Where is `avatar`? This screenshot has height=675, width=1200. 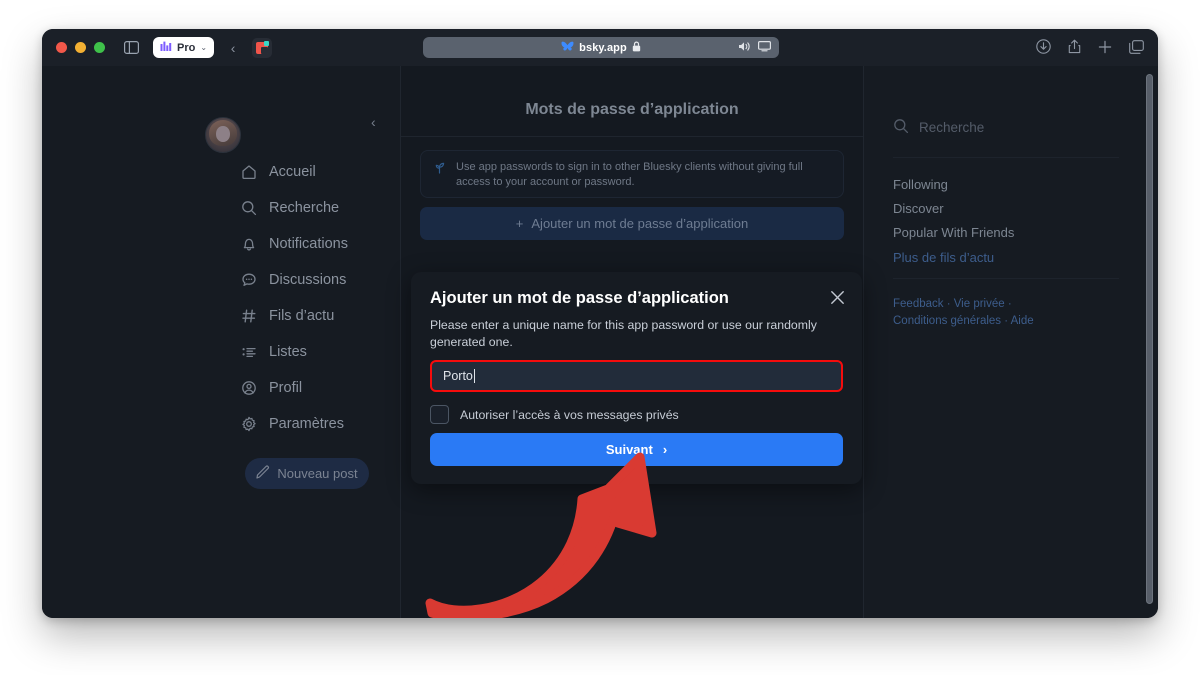
avatar is located at coordinates (223, 135).